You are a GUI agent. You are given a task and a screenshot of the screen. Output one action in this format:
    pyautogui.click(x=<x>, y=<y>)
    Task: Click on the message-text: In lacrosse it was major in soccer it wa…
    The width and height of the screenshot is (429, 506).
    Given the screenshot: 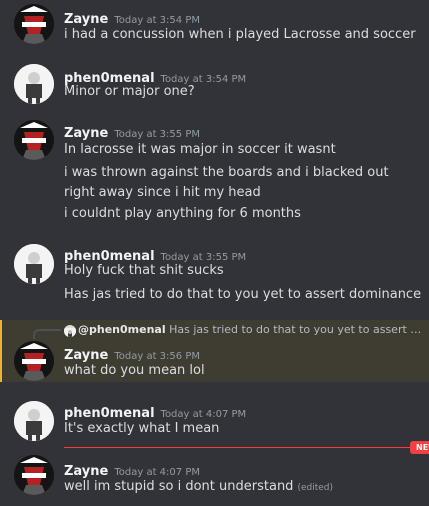 What is the action you would take?
    pyautogui.click(x=200, y=149)
    